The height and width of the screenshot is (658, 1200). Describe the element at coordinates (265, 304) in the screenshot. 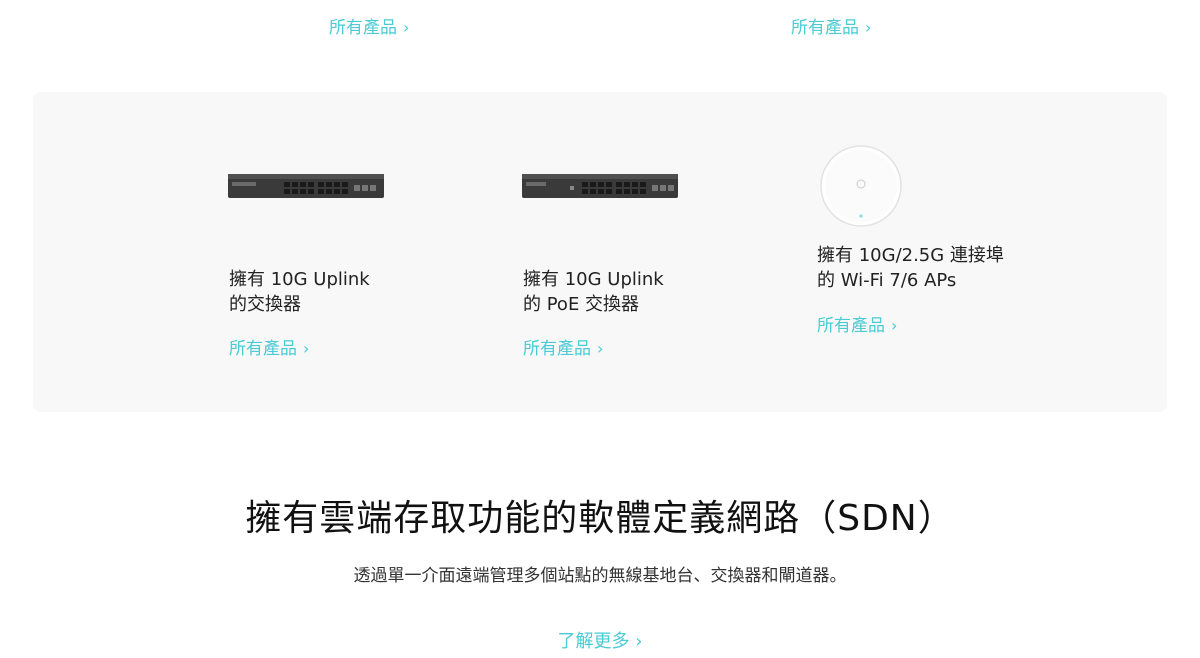

I see `card-title-line: 的交換器` at that location.